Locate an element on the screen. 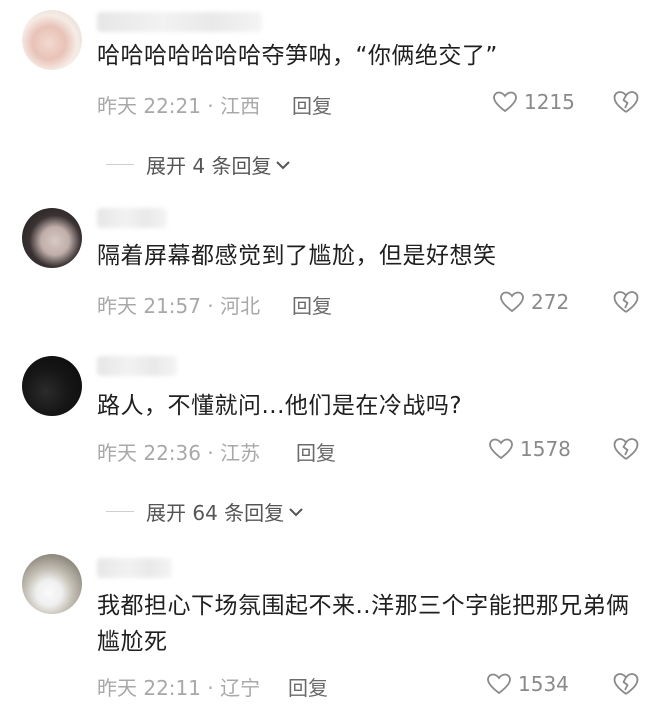  expand-label: 展开 4 条回复 is located at coordinates (209, 166).